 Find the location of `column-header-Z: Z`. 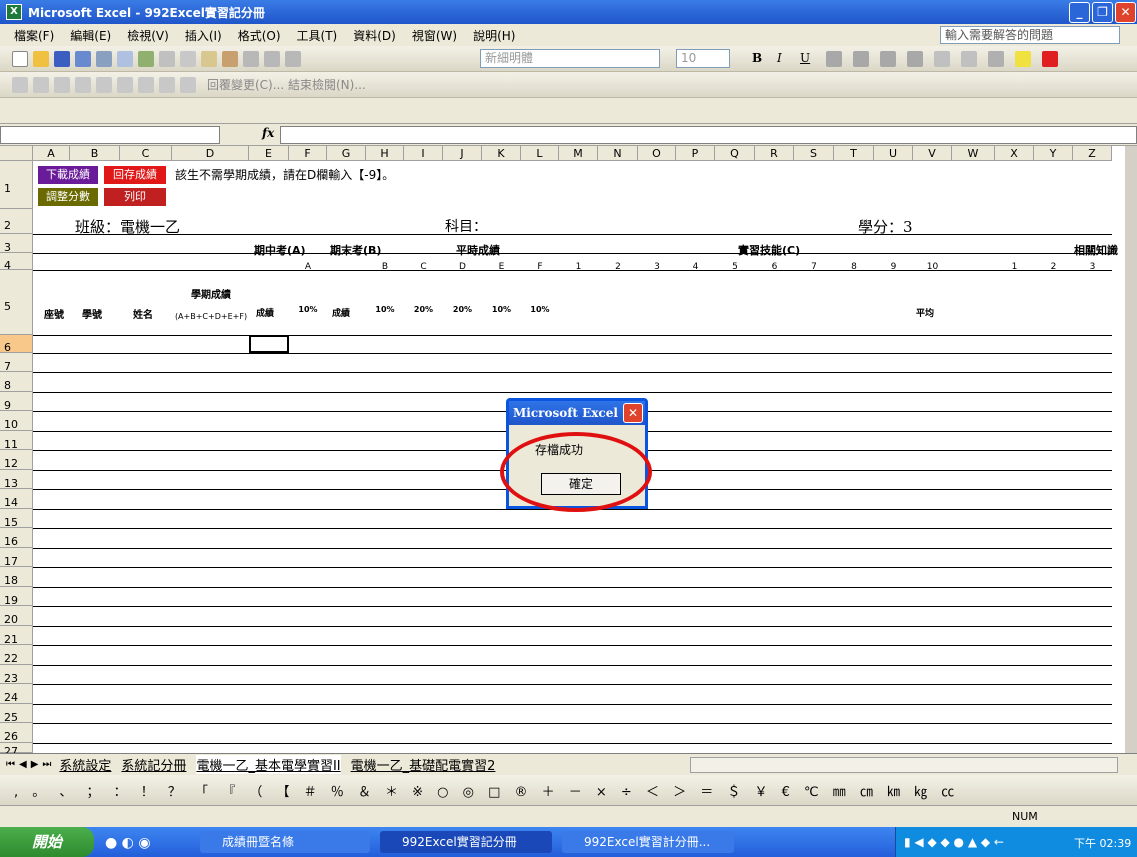

column-header-Z: Z is located at coordinates (1092, 153).